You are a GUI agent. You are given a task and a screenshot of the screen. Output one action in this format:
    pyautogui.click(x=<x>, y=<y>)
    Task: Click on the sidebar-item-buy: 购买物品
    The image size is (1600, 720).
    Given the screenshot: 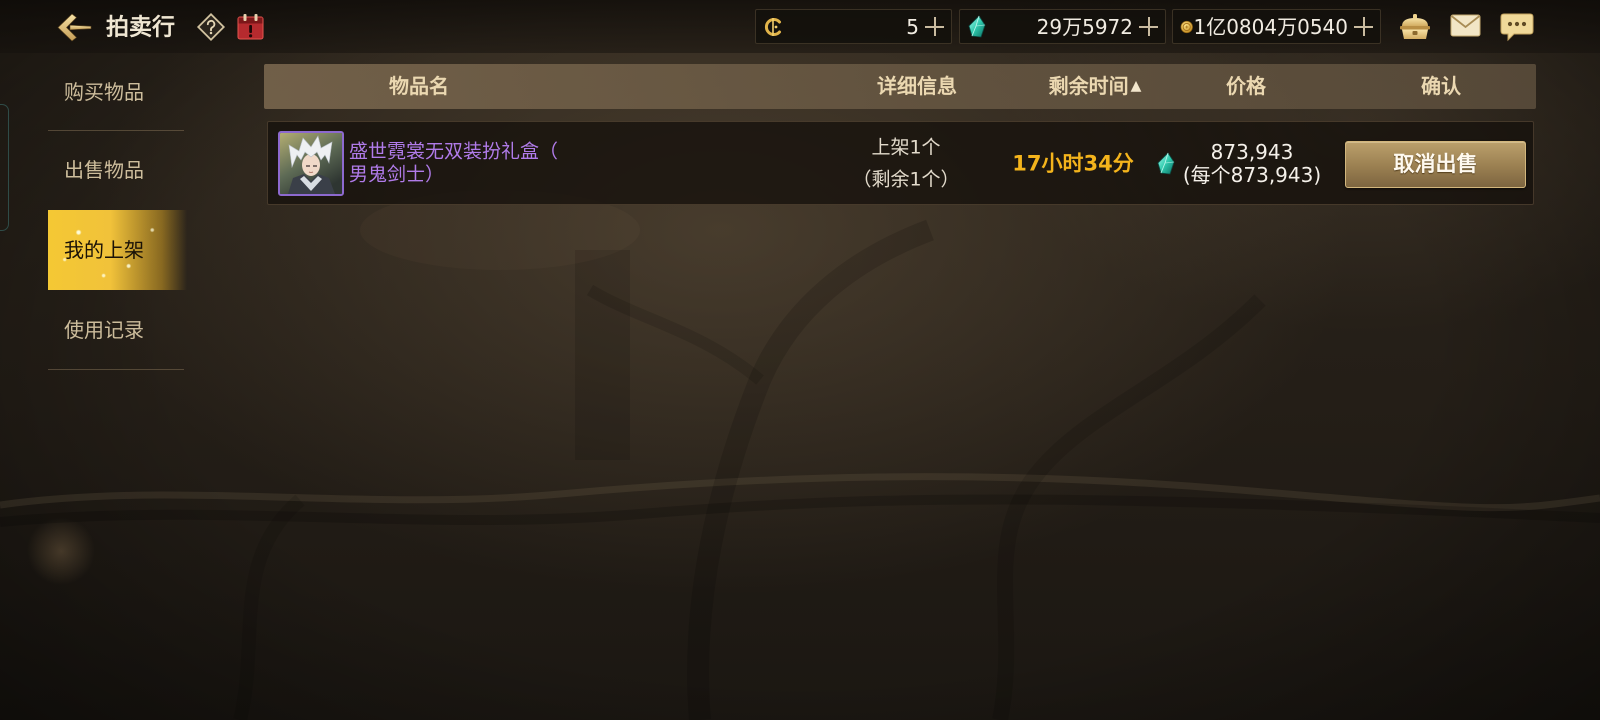 What is the action you would take?
    pyautogui.click(x=117, y=91)
    